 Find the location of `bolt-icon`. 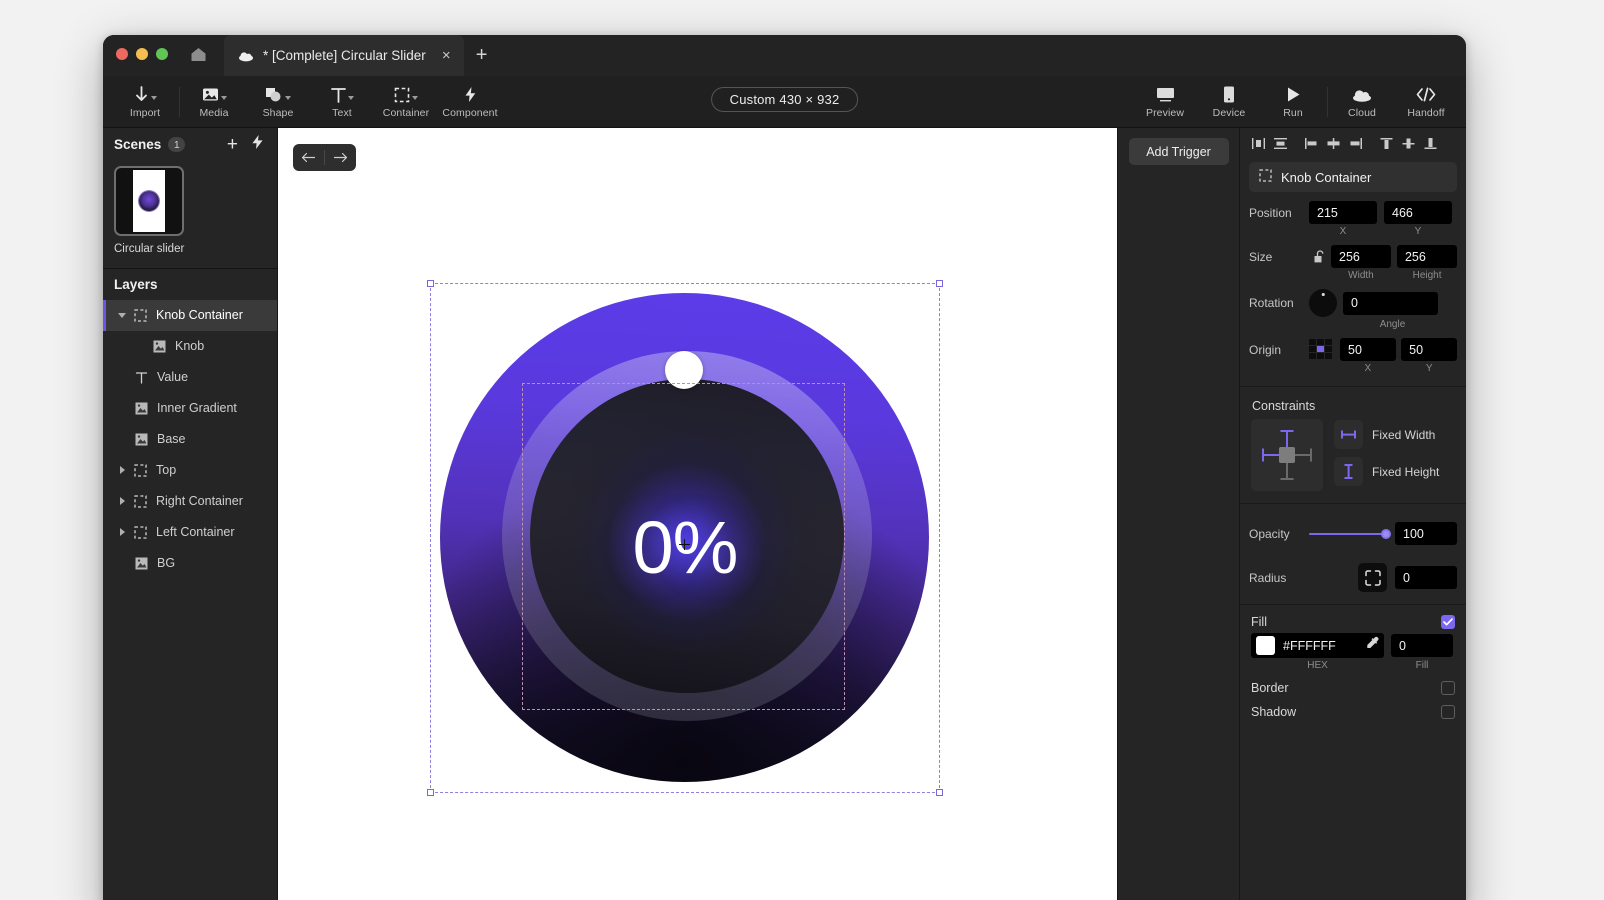

bolt-icon is located at coordinates (257, 144).